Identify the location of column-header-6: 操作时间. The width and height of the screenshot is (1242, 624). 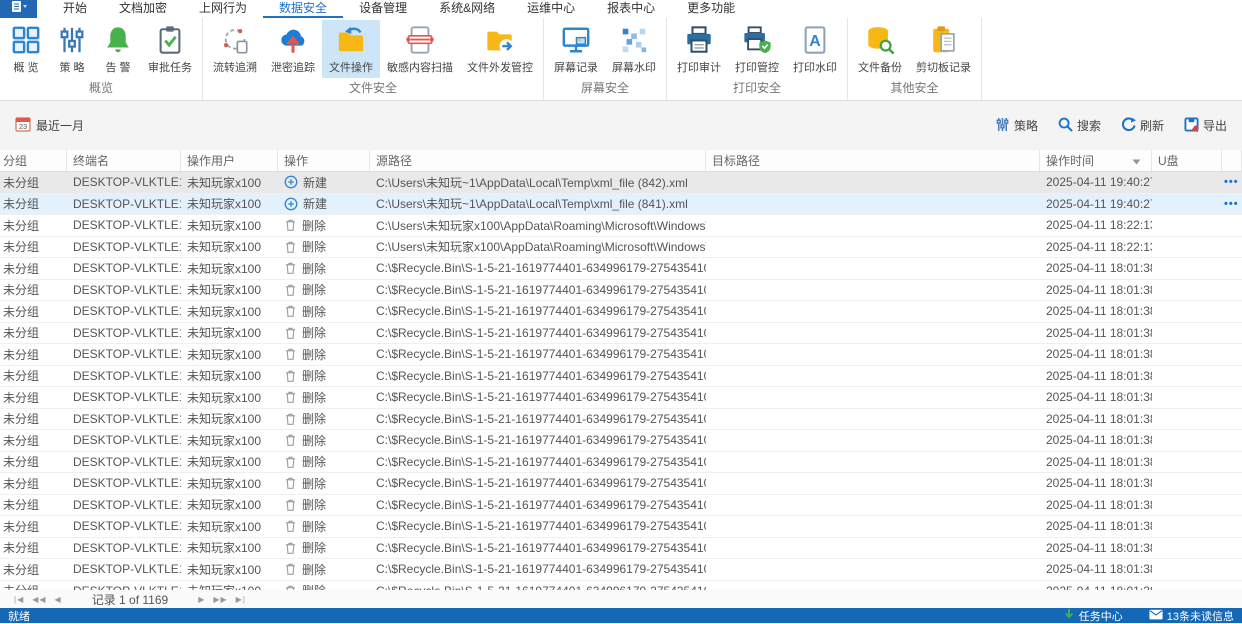
(1096, 160).